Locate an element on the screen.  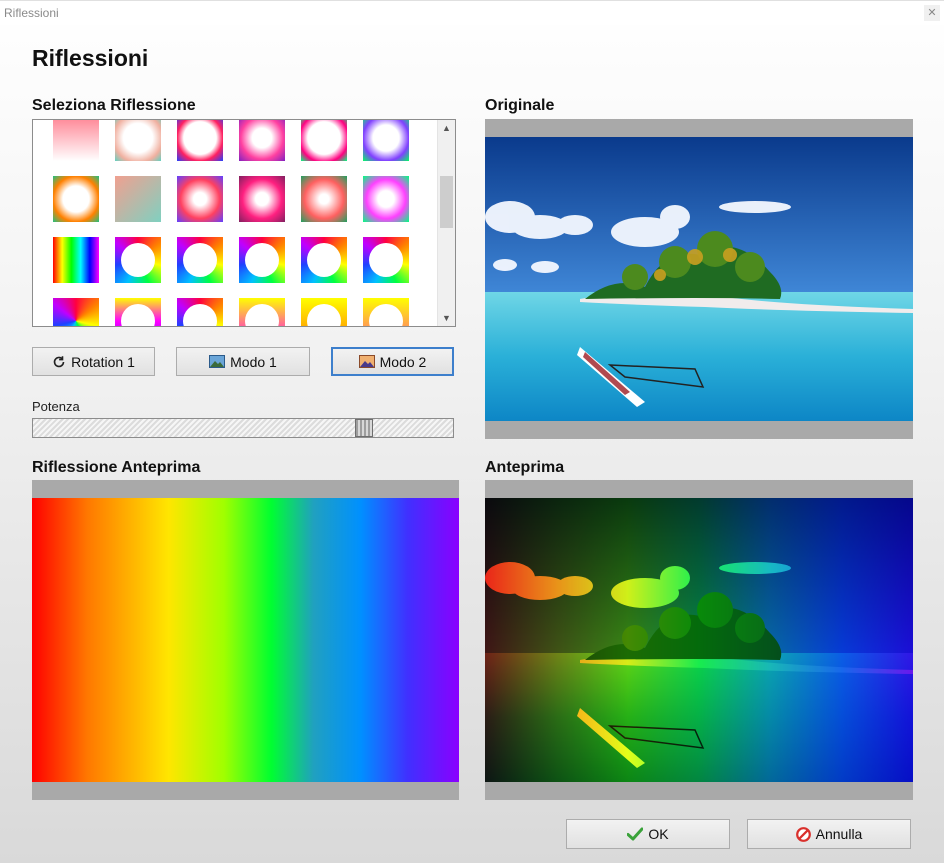
power-slider is located at coordinates (243, 428).